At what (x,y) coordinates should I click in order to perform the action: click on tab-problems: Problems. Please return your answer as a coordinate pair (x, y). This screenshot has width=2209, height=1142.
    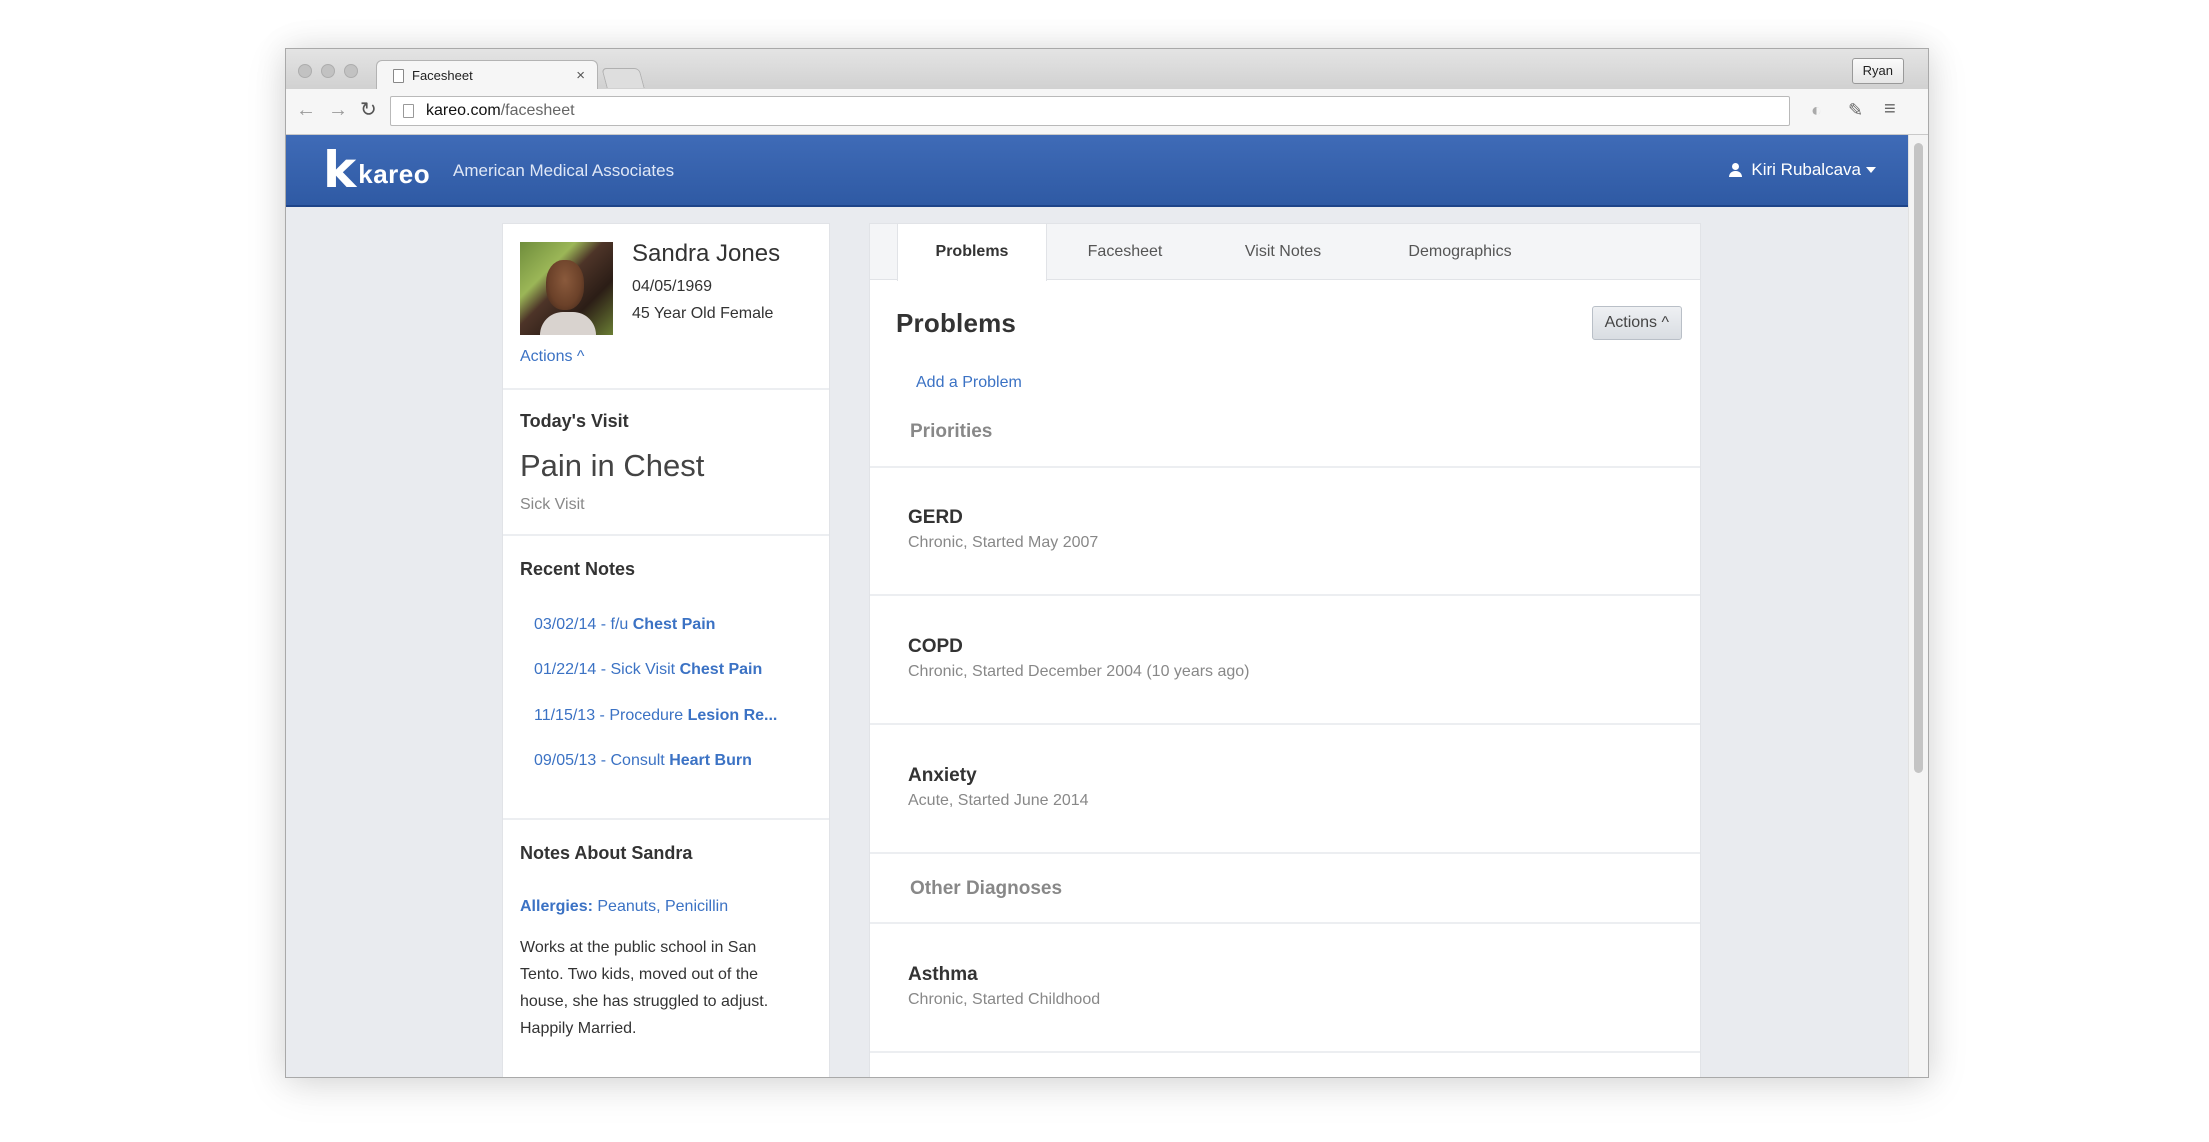
    Looking at the image, I should click on (972, 252).